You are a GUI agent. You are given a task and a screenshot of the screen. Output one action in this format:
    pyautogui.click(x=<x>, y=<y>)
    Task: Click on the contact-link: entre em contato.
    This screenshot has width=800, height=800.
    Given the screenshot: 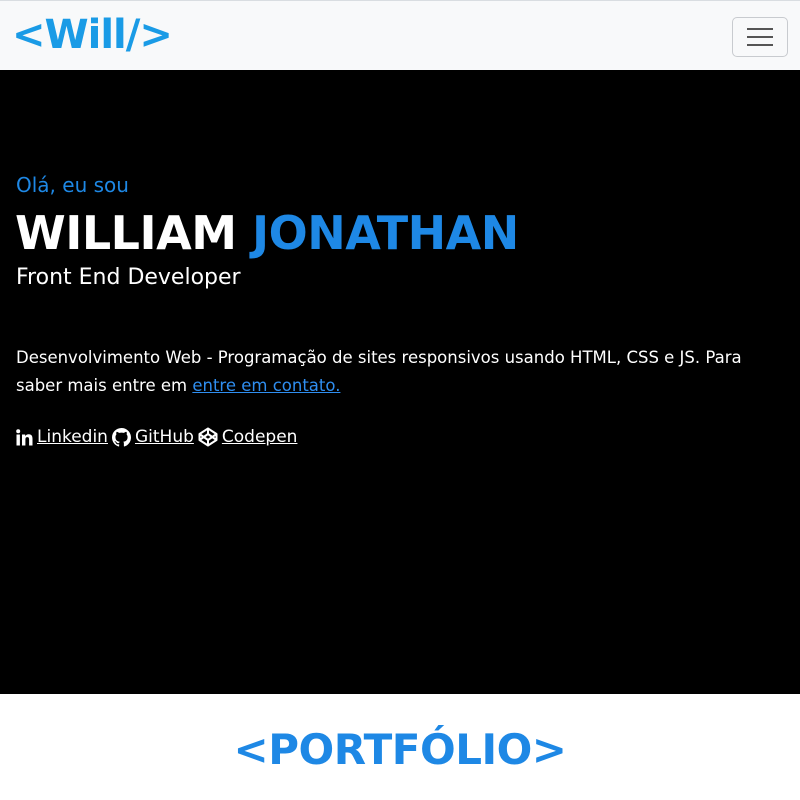 What is the action you would take?
    pyautogui.click(x=266, y=385)
    